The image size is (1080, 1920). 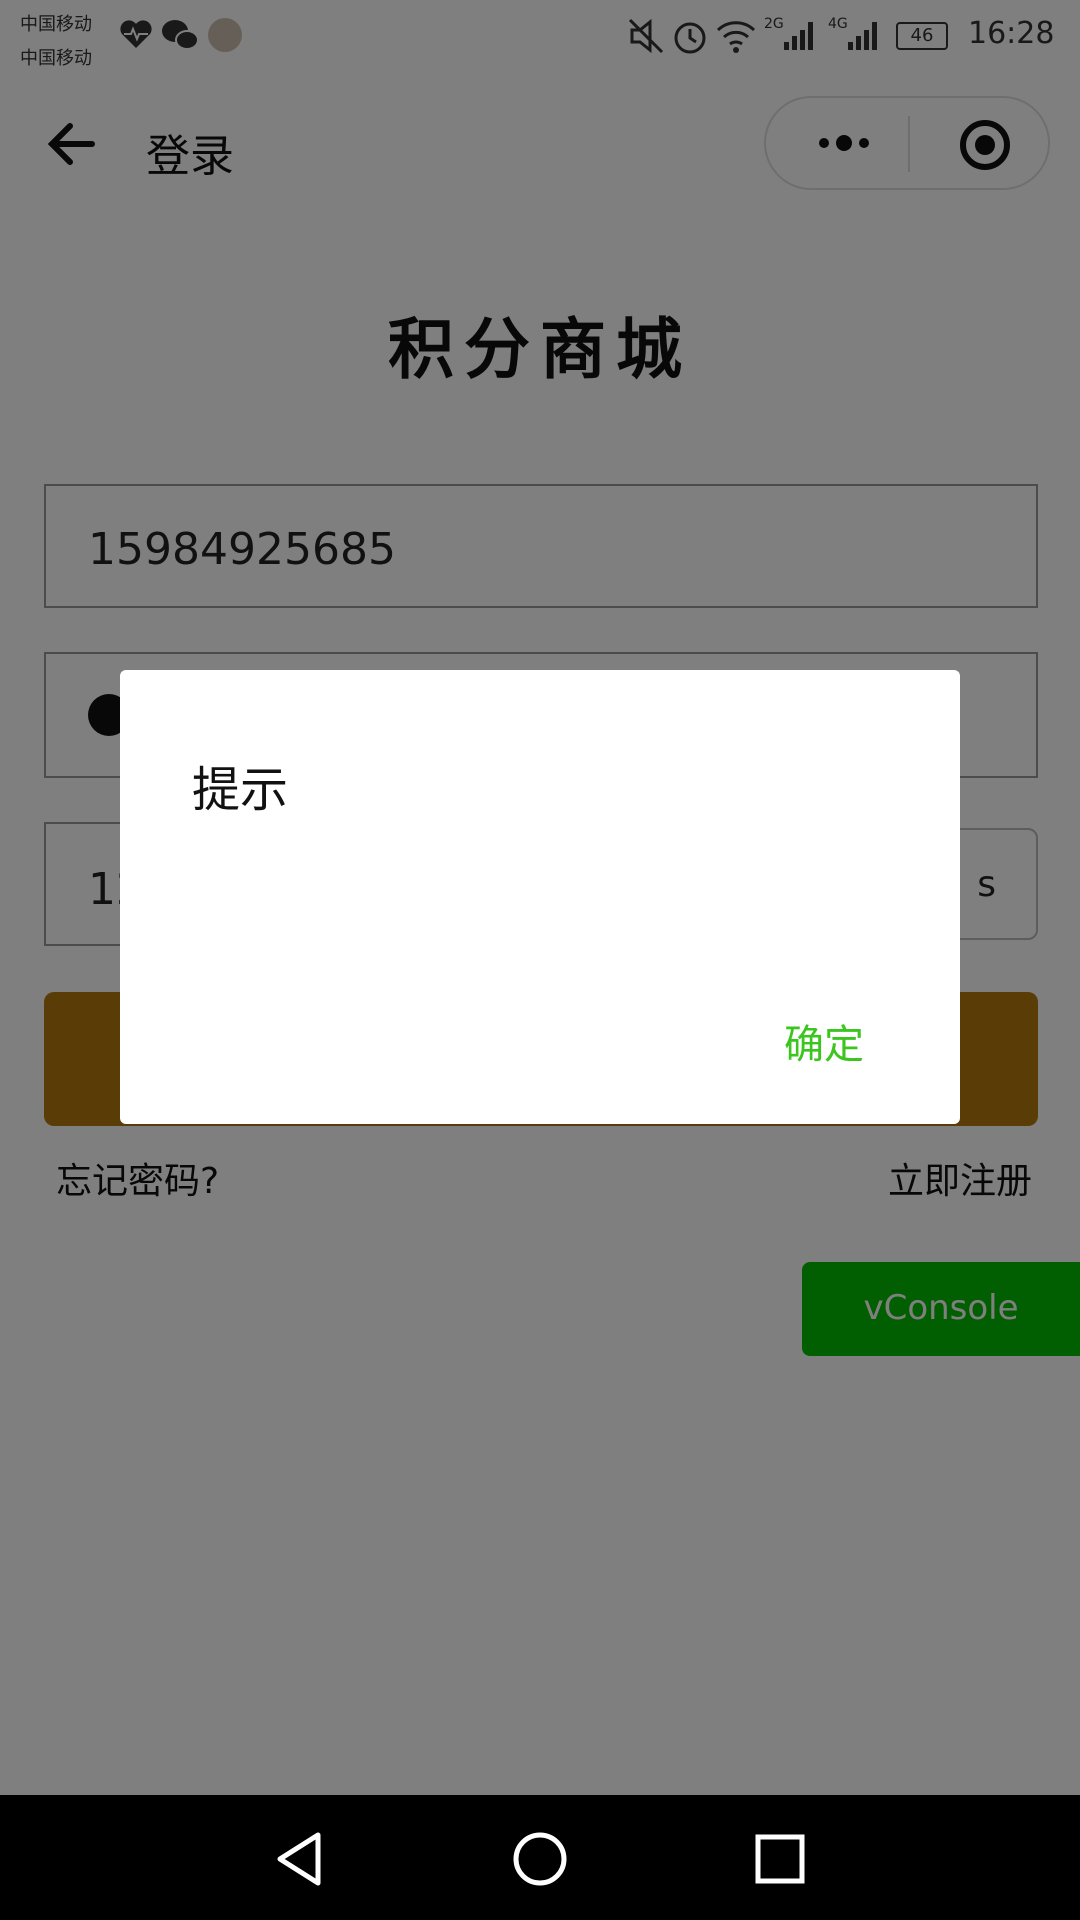 What do you see at coordinates (240, 790) in the screenshot?
I see `dialog-title: 提示` at bounding box center [240, 790].